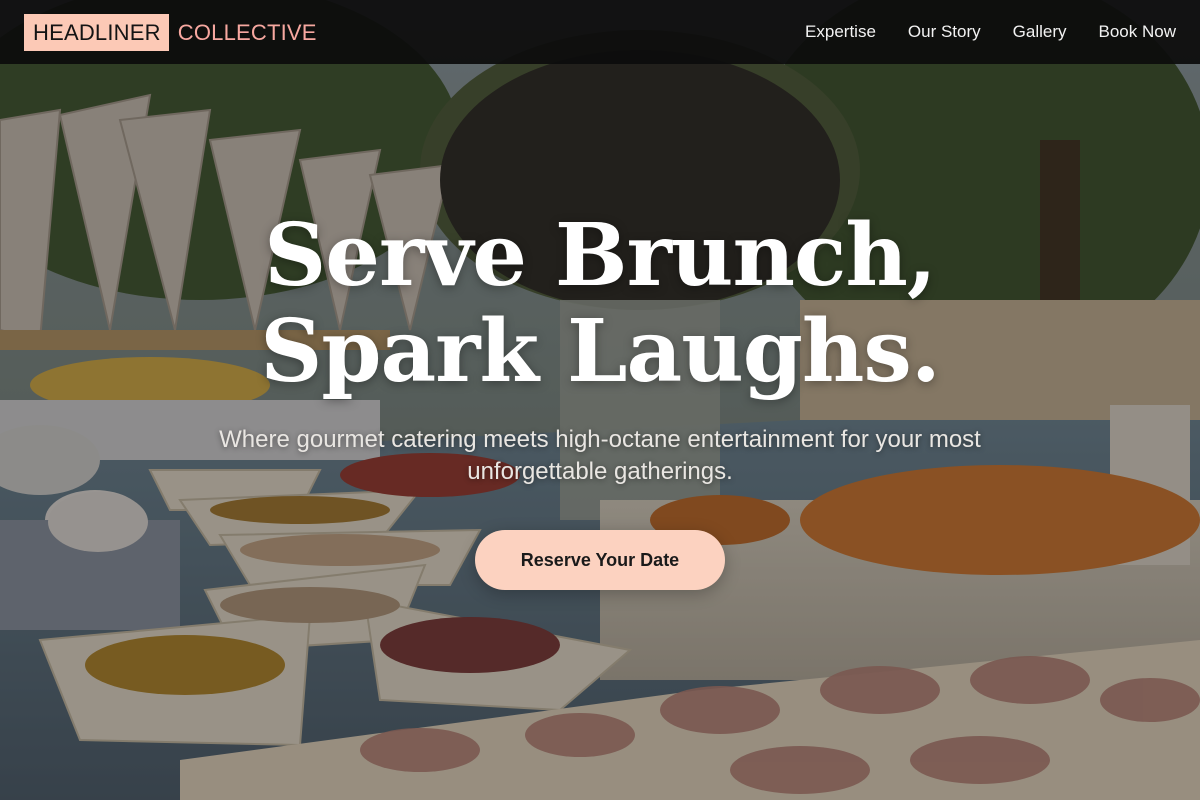 The height and width of the screenshot is (800, 1200). What do you see at coordinates (600, 255) in the screenshot?
I see `hero-title-line-1: Serve Brunch,` at bounding box center [600, 255].